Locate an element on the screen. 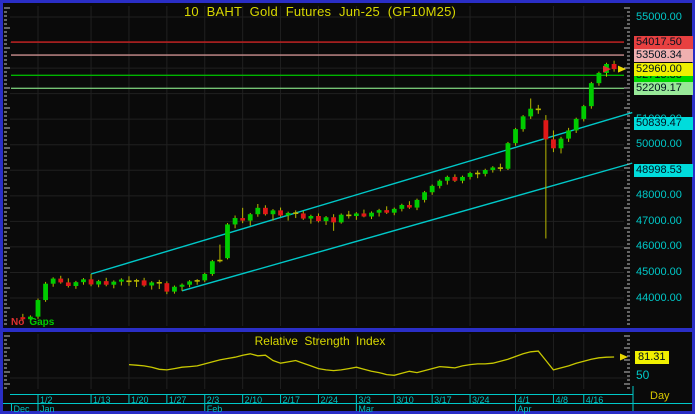 Image resolution: width=695 pixels, height=414 pixels. rsi-current-arrow-icon is located at coordinates (624, 357).